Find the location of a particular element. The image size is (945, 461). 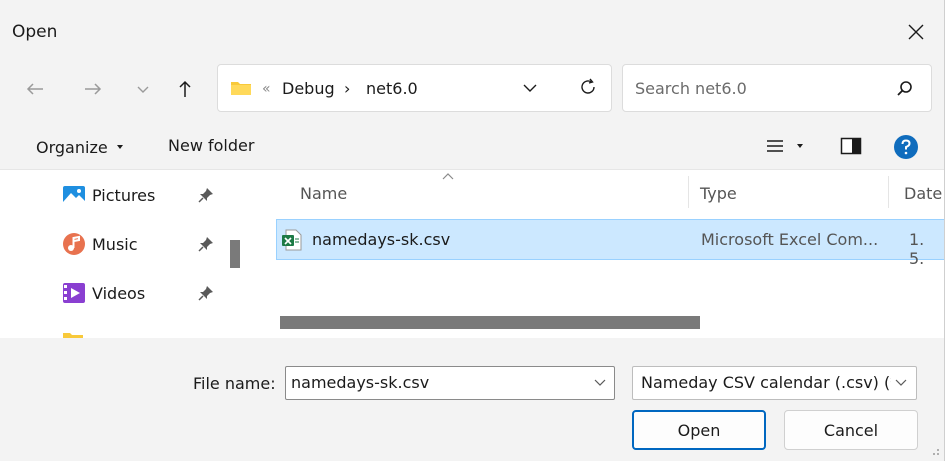

videos-icon is located at coordinates (74, 293).